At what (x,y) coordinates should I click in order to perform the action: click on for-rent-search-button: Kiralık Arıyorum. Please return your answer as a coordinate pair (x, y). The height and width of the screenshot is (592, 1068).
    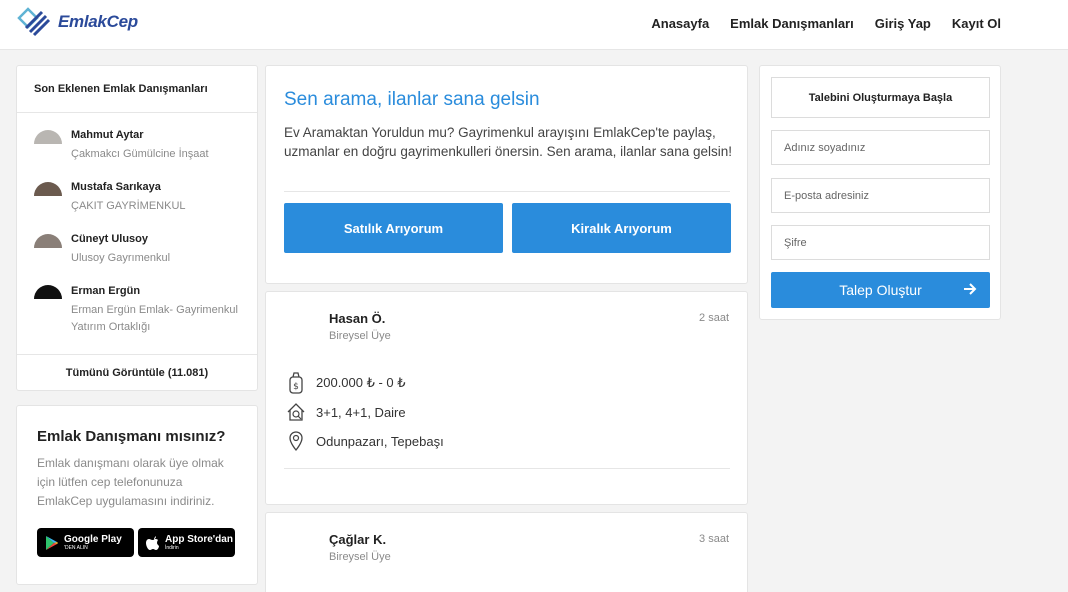
    Looking at the image, I should click on (621, 228).